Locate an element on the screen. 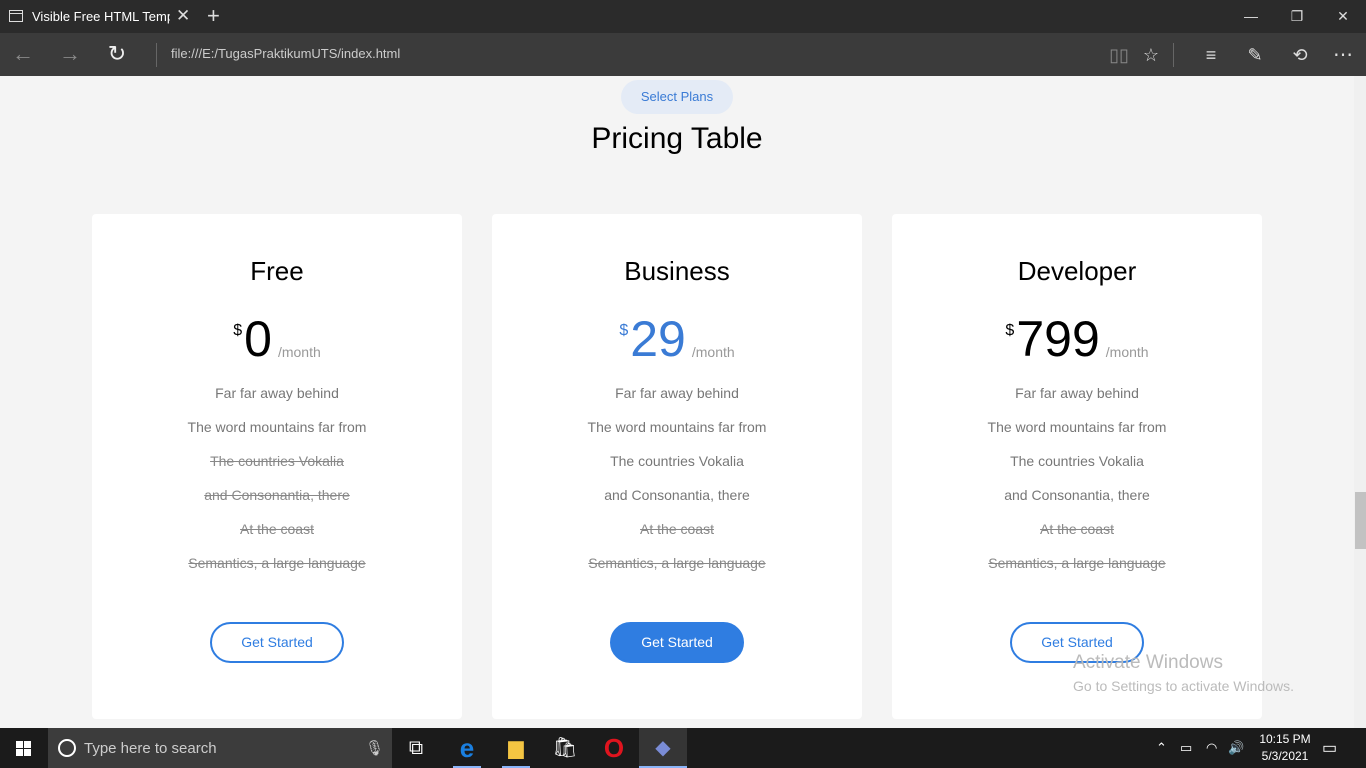  tab-title: Visible Free HTML Temp is located at coordinates (101, 16).